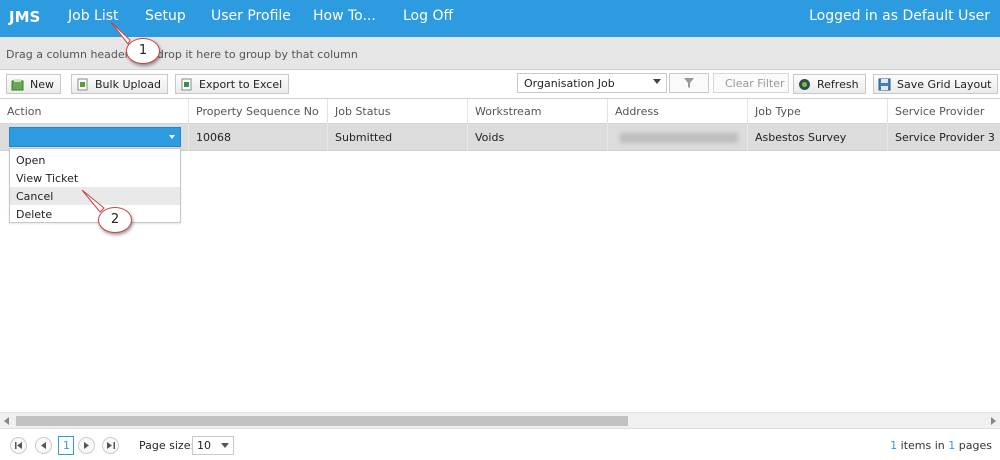 This screenshot has width=1000, height=460. What do you see at coordinates (884, 84) in the screenshot?
I see `save-icon` at bounding box center [884, 84].